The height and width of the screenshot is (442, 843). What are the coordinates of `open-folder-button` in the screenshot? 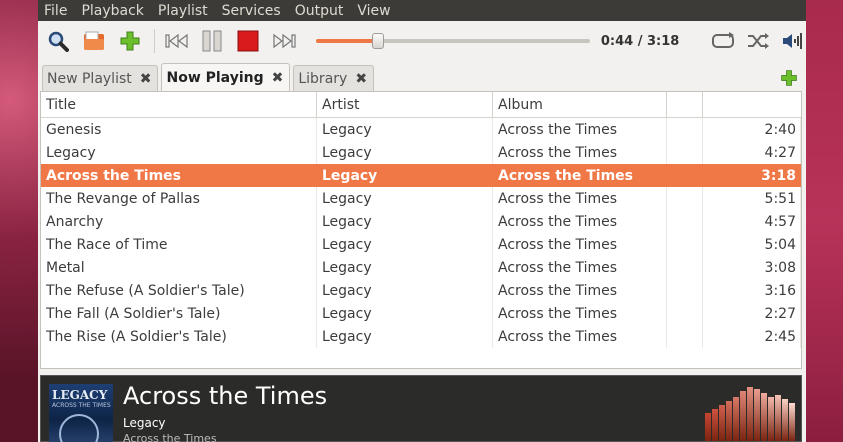 It's located at (94, 41).